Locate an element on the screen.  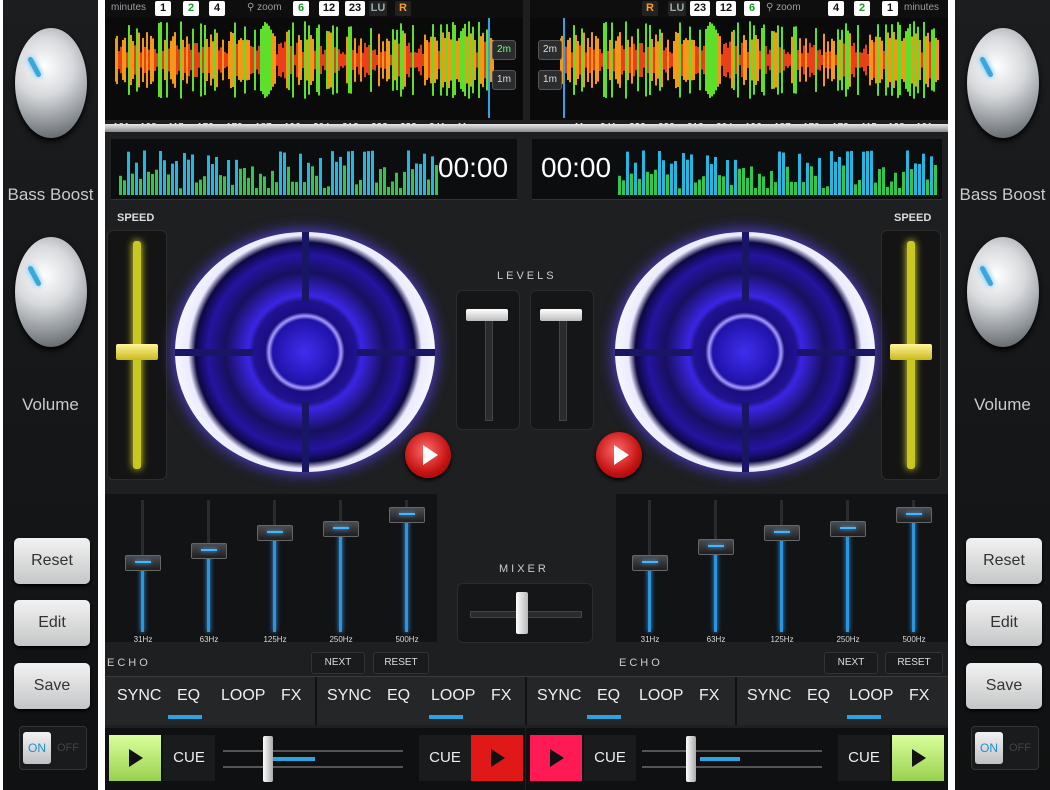
right-level-fader is located at coordinates (562, 360).